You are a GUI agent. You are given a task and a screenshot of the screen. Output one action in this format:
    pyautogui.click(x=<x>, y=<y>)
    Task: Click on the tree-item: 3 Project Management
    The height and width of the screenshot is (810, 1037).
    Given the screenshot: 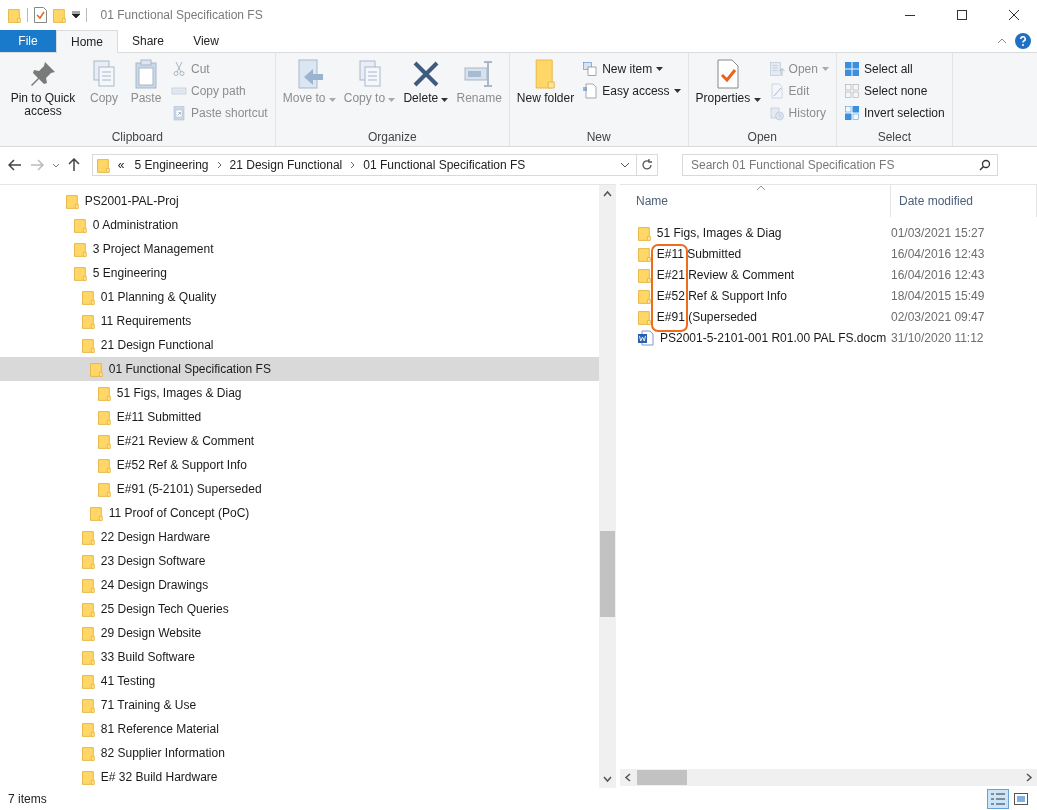 What is the action you would take?
    pyautogui.click(x=299, y=249)
    